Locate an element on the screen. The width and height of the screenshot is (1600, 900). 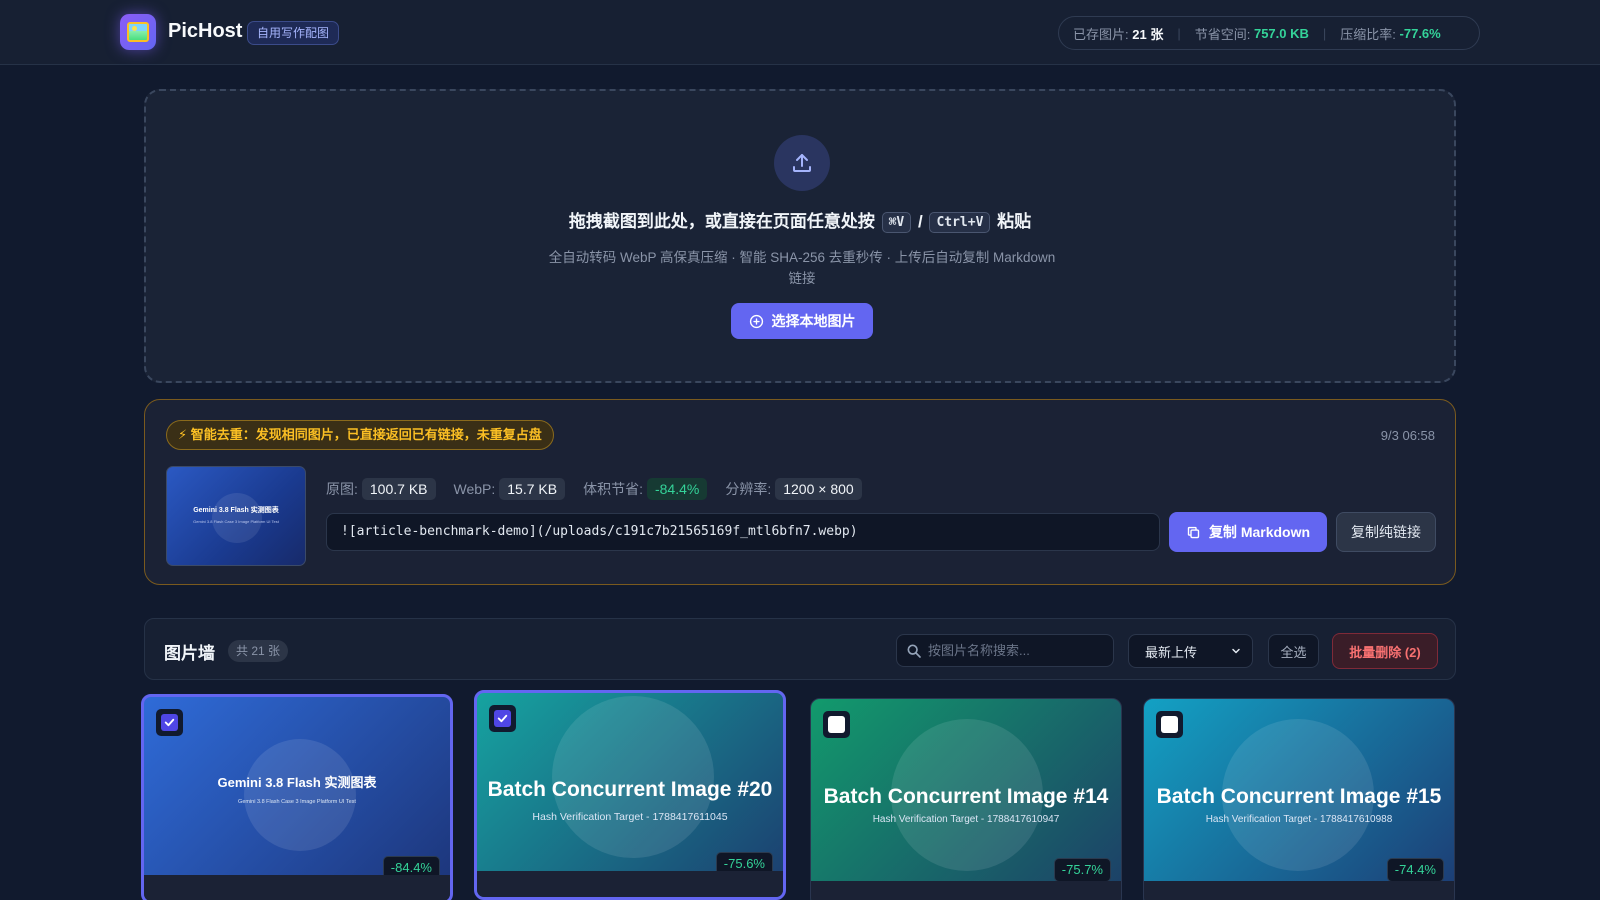
compression-ratio-badge: -75.7% is located at coordinates (1082, 870).